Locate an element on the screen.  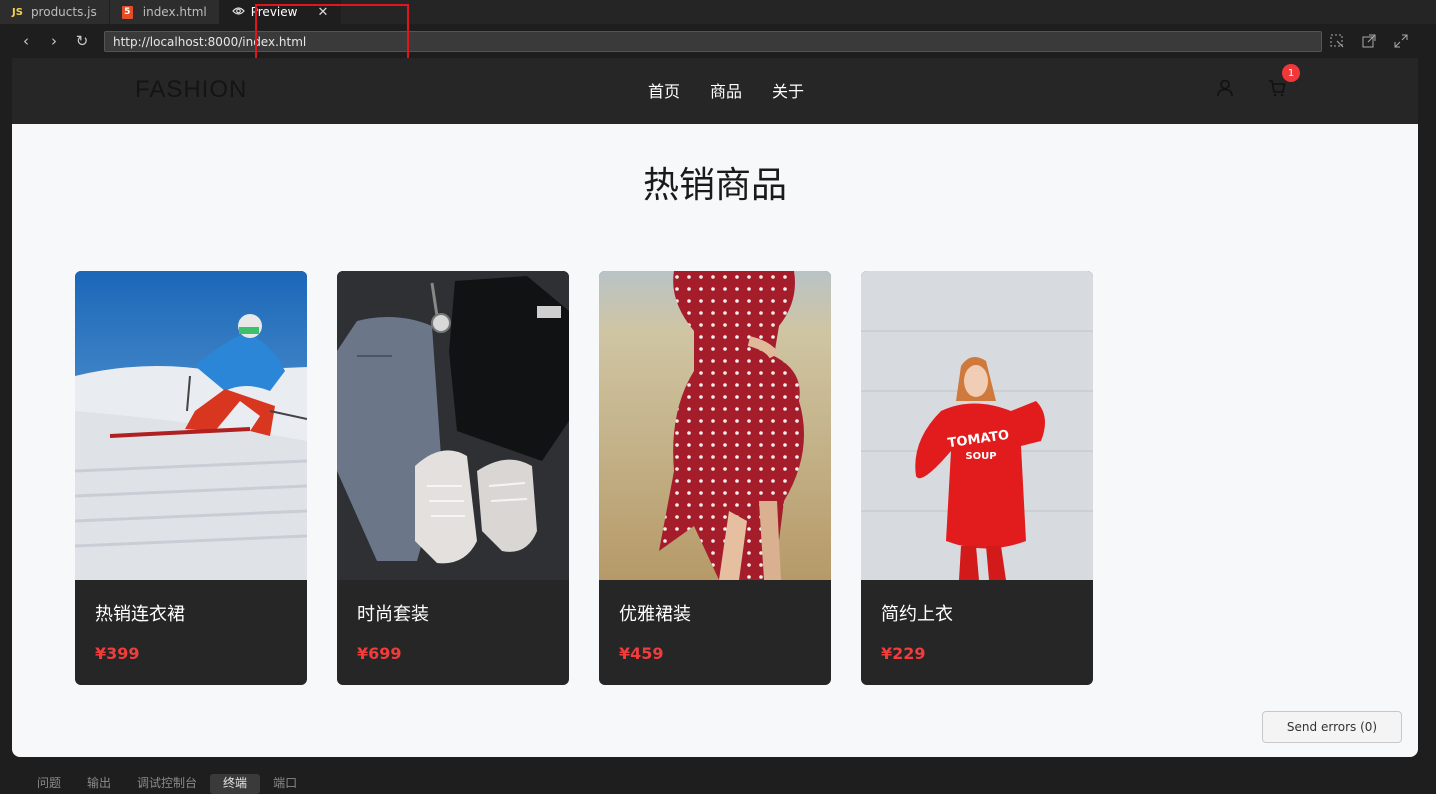
site-header: FASHION 首页 商品 关于 1 is located at coordinates (715, 91).